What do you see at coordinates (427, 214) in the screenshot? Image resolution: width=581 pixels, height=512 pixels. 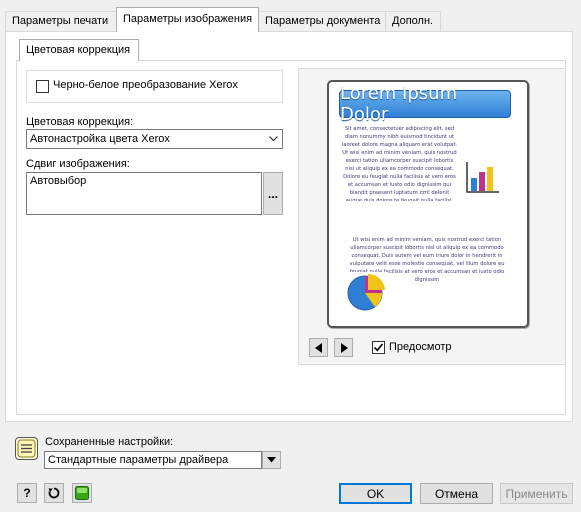 I see `preview-paragraph-1-tail` at bounding box center [427, 214].